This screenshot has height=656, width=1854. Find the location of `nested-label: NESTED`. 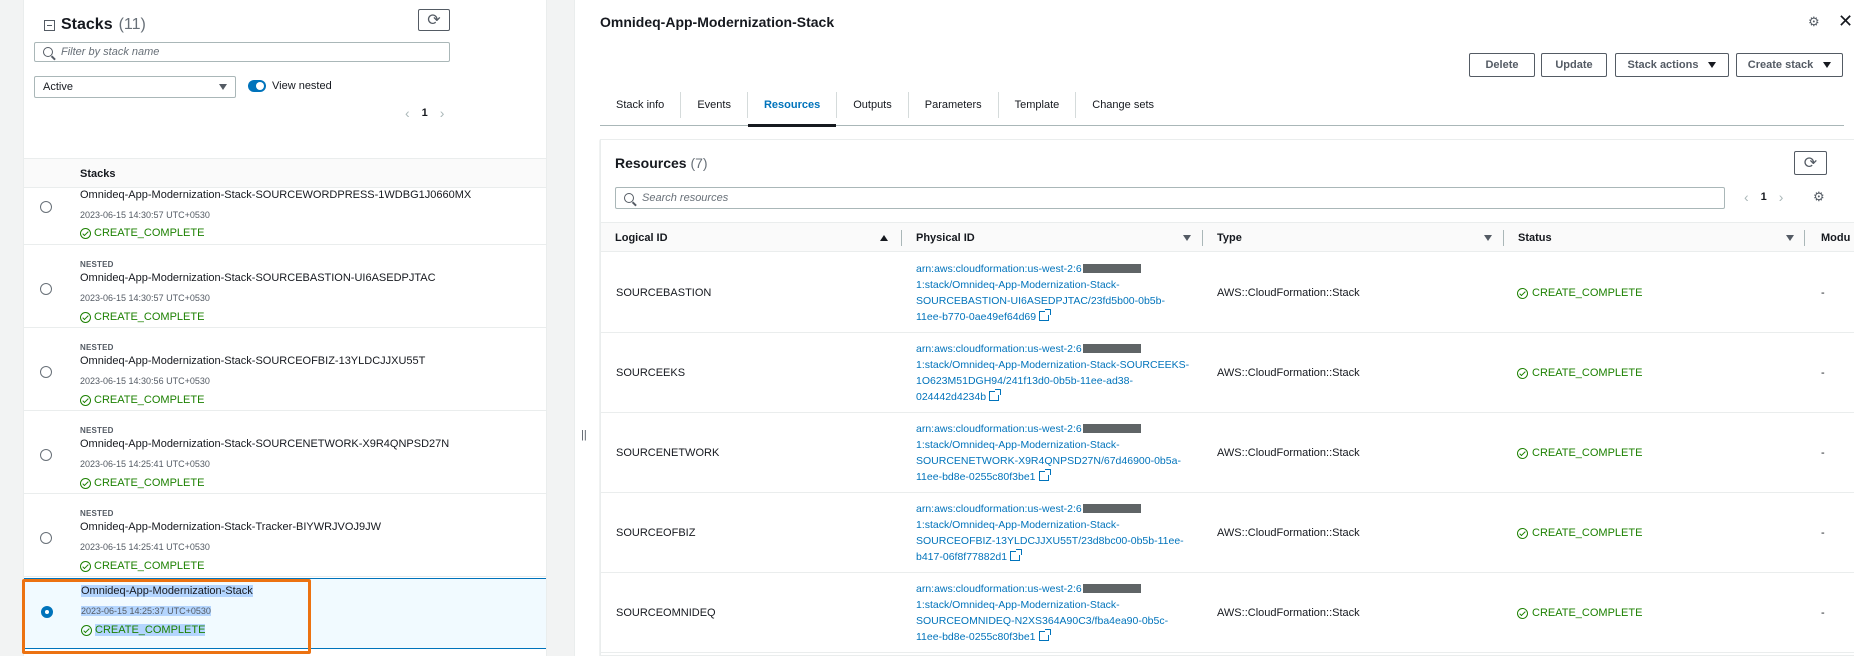

nested-label: NESTED is located at coordinates (97, 430).